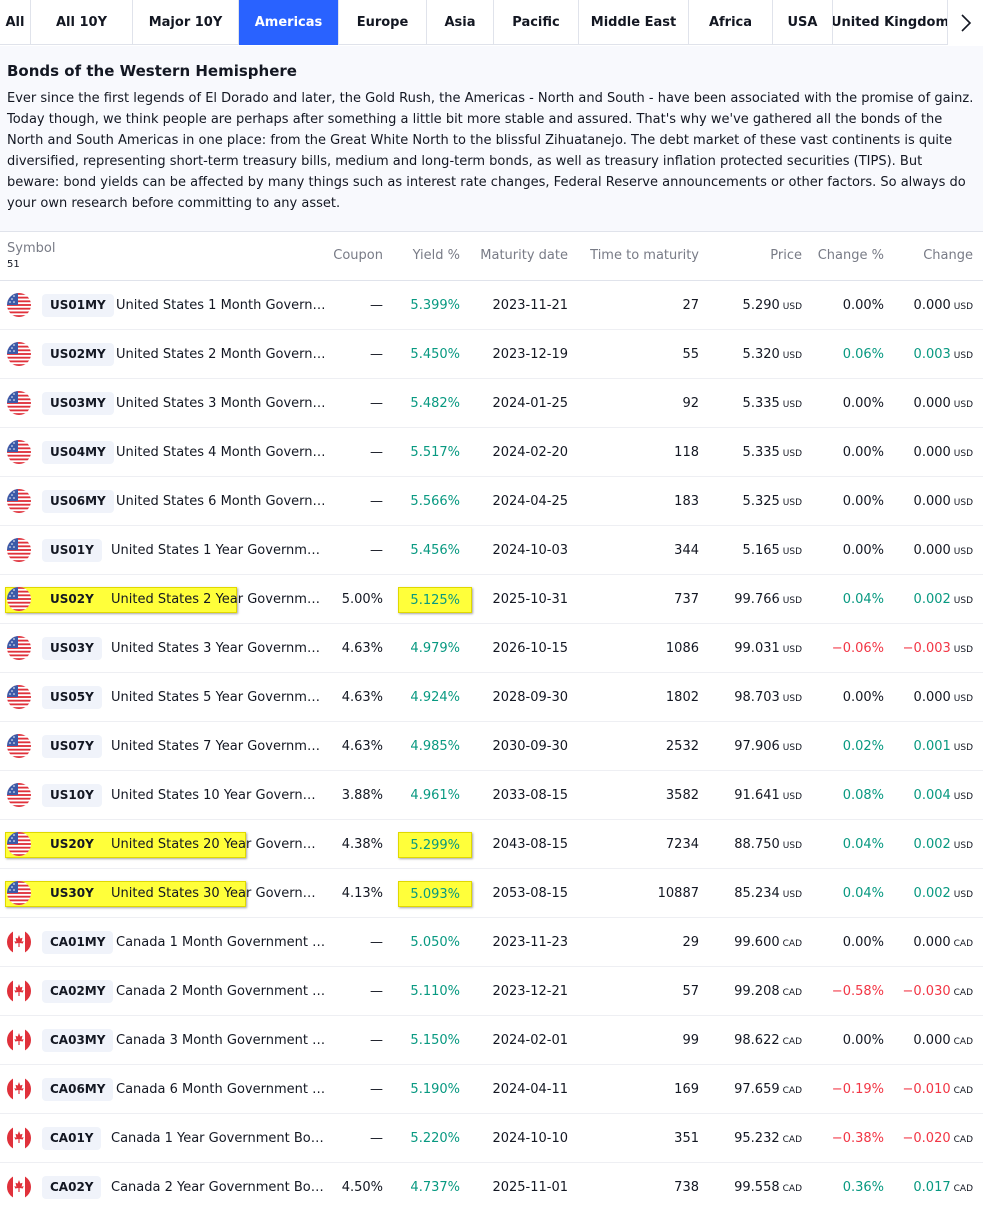 The image size is (983, 1207). I want to click on ticker-badge: CA01MY, so click(78, 942).